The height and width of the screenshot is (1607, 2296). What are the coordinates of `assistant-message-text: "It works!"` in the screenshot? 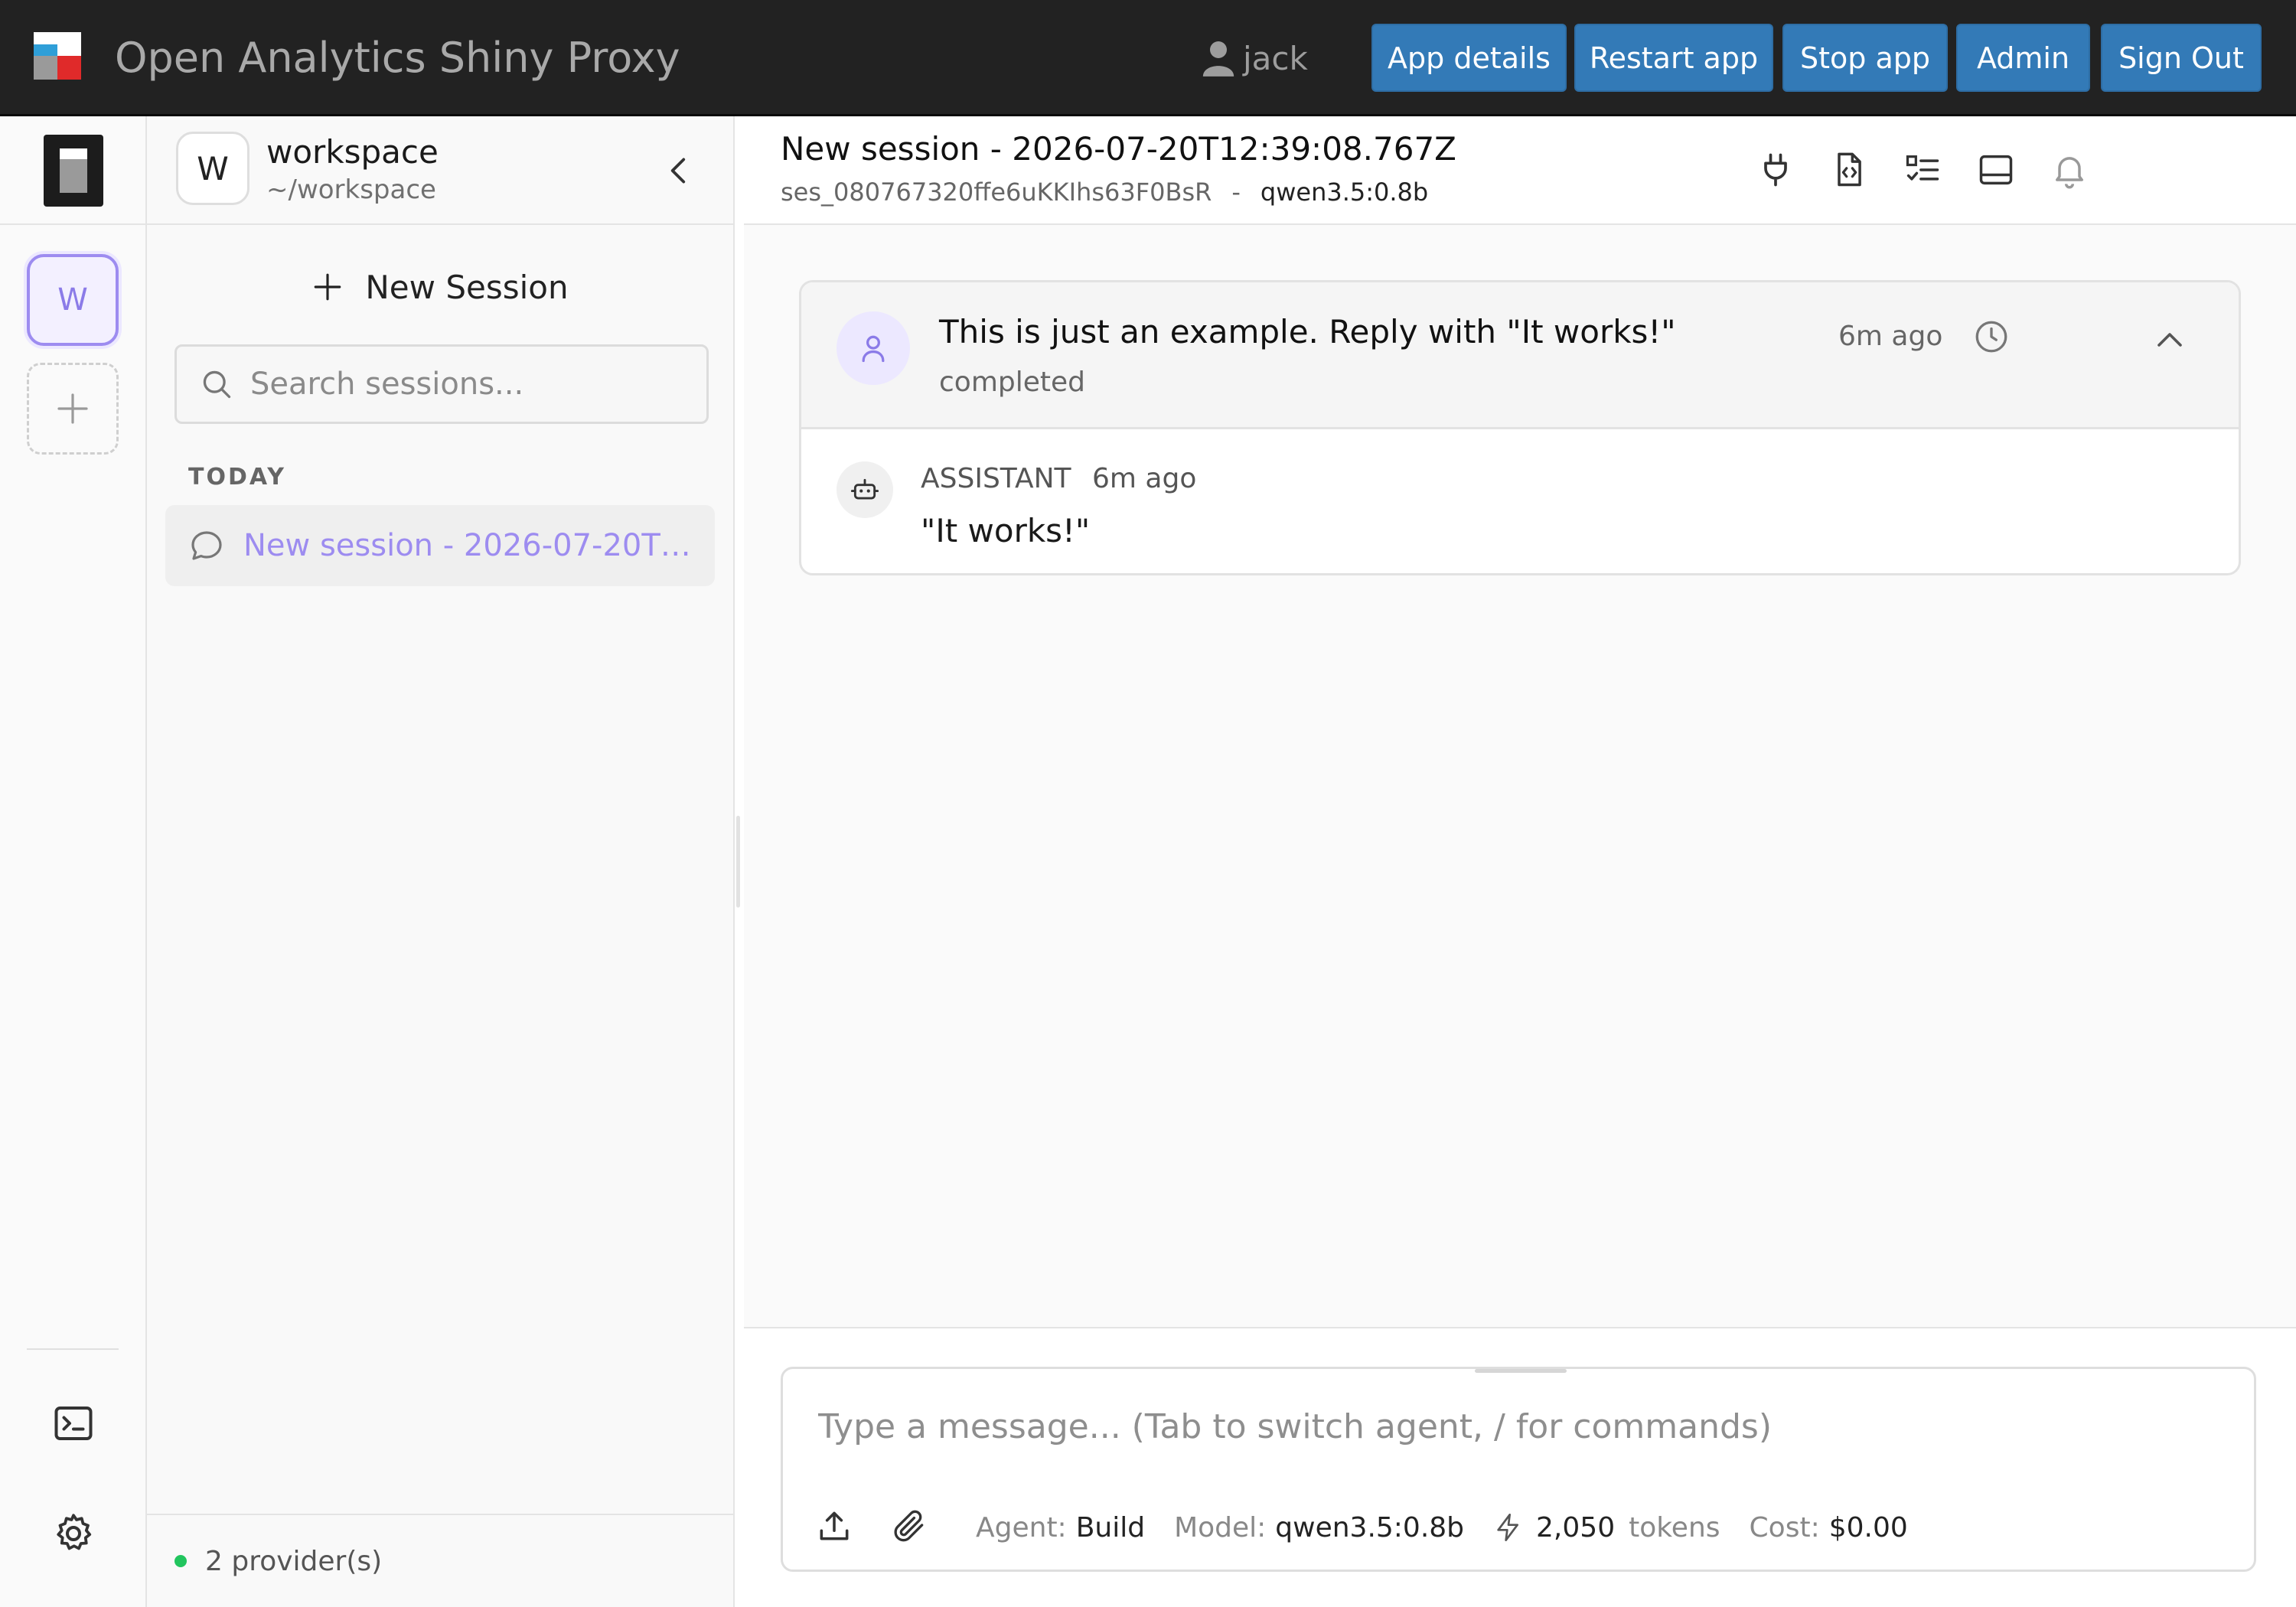 It's located at (1006, 530).